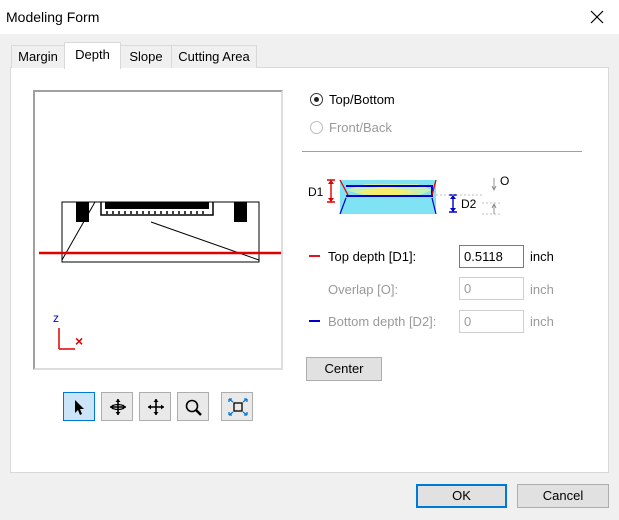 Image resolution: width=619 pixels, height=520 pixels. I want to click on pan-icon, so click(156, 407).